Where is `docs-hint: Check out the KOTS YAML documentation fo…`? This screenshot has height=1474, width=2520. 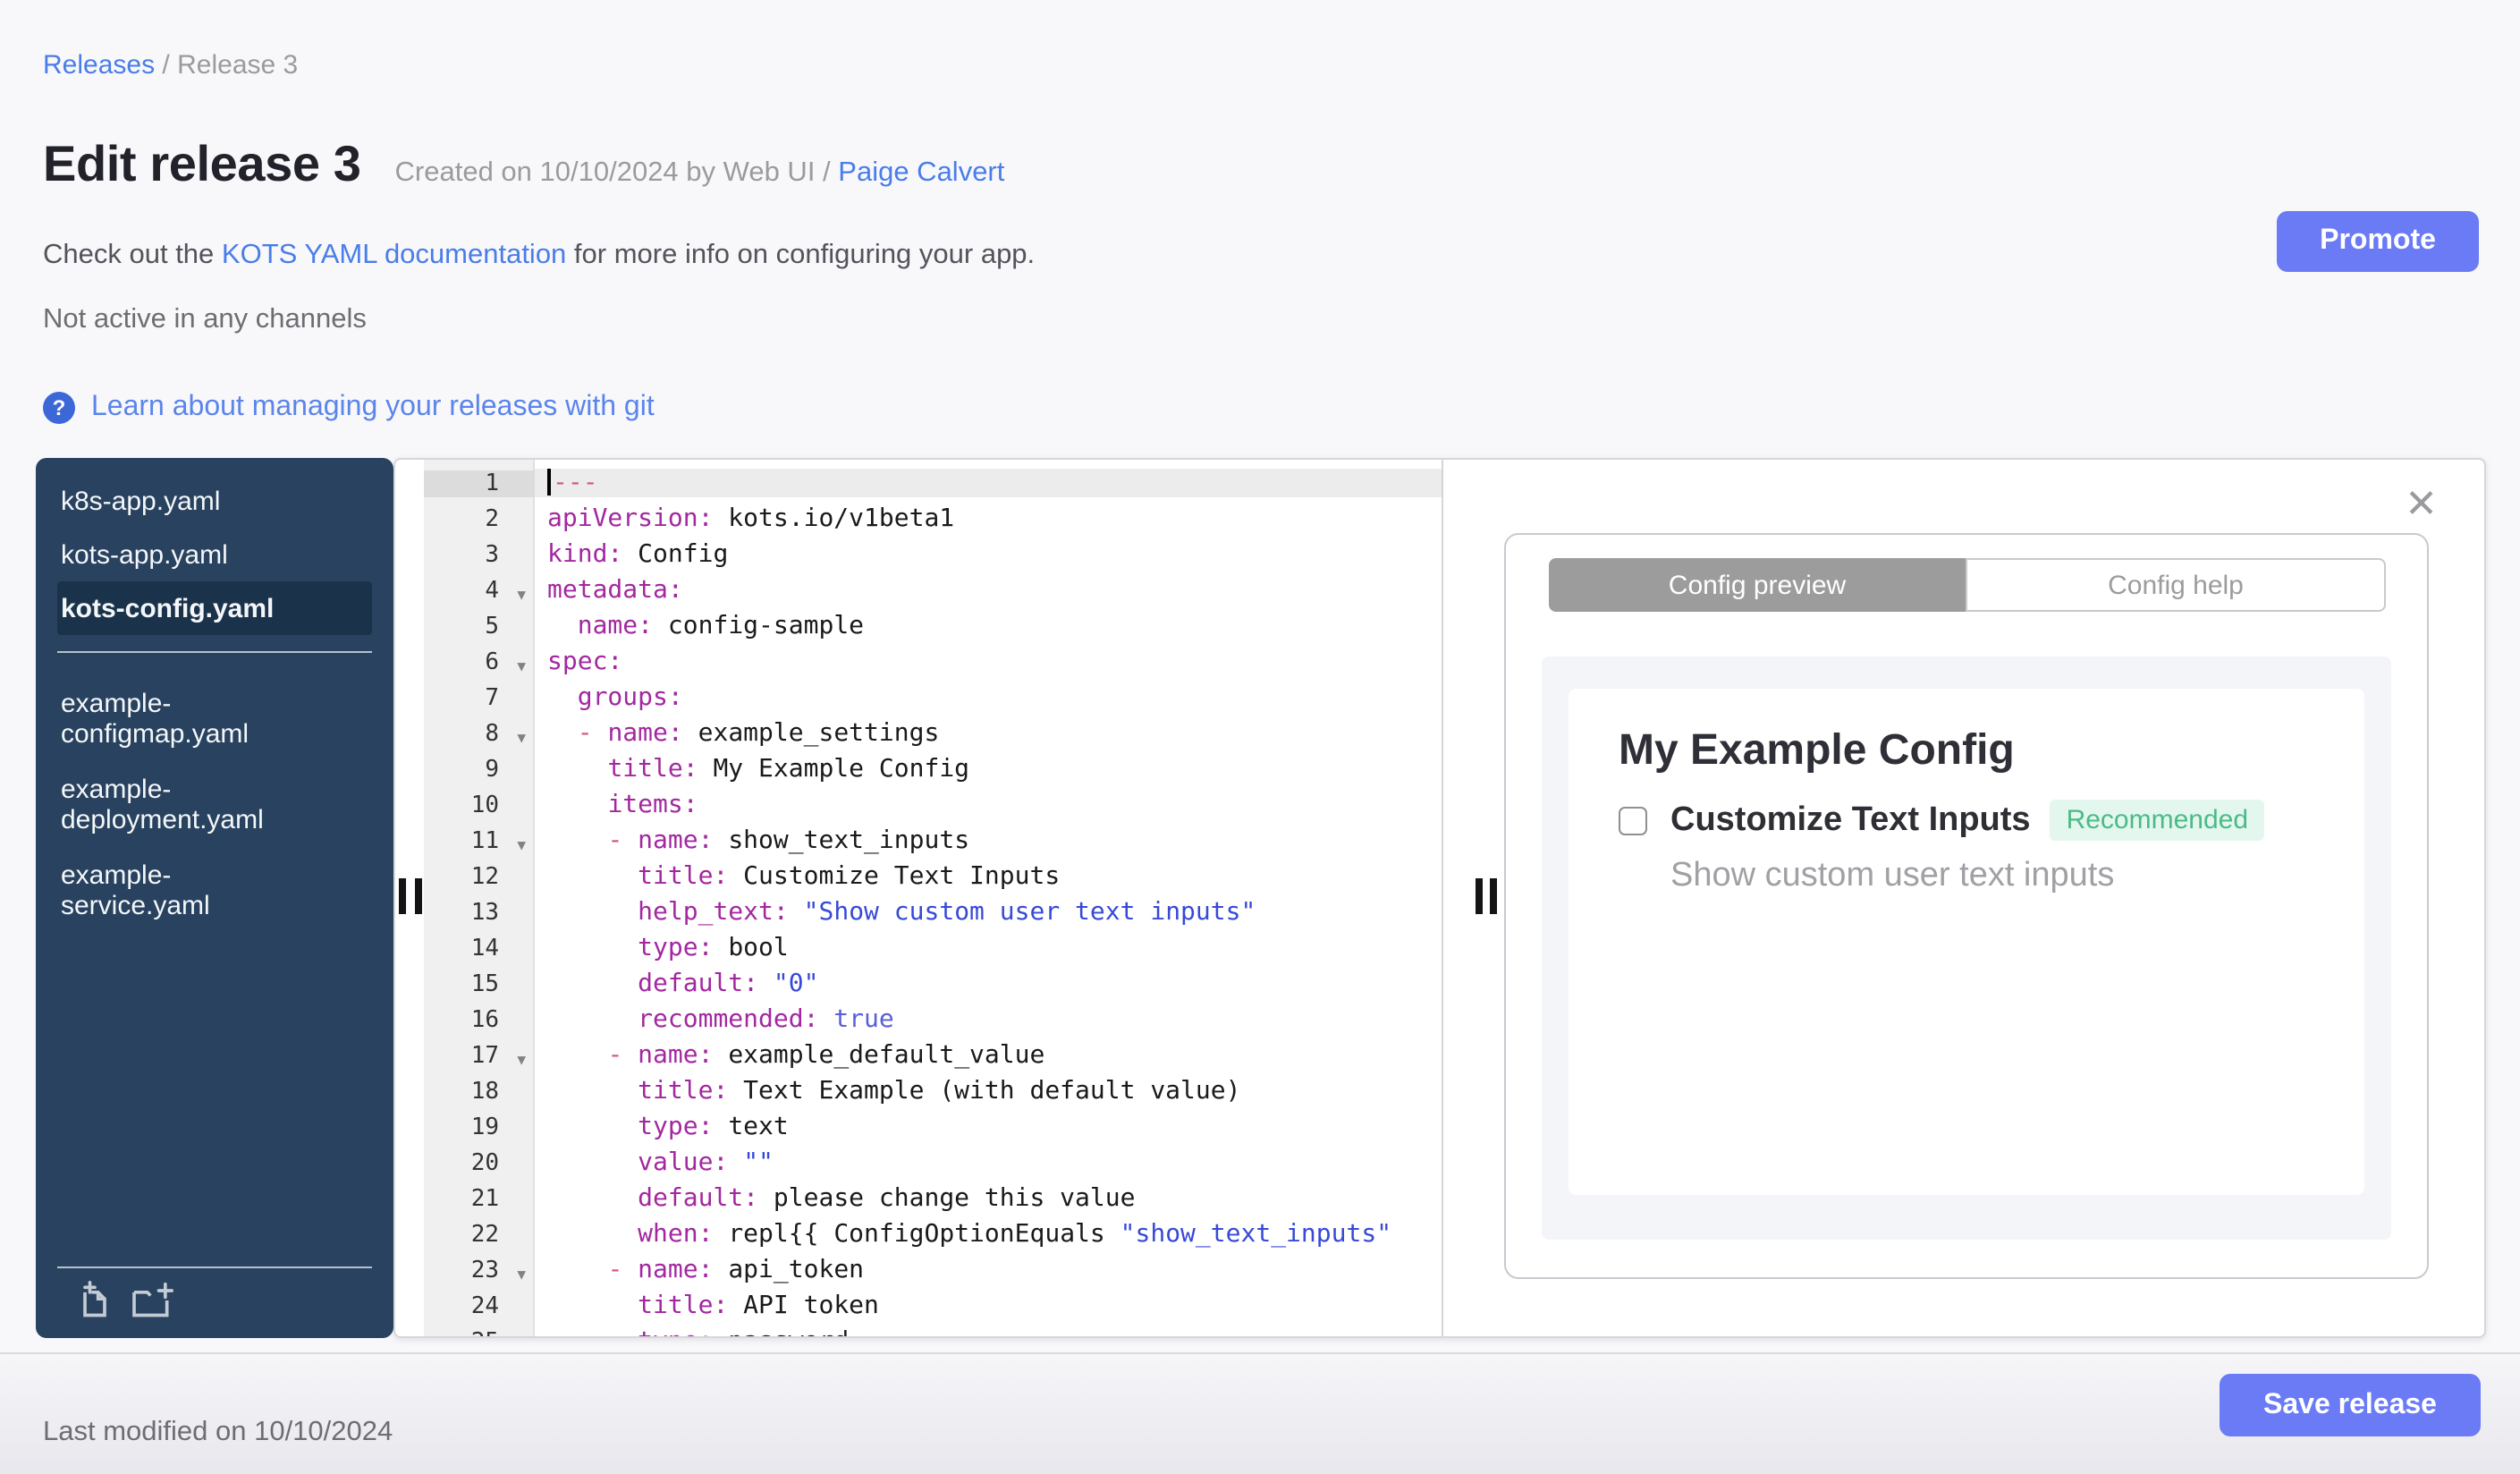
docs-hint: Check out the KOTS YAML documentation fo… is located at coordinates (539, 256).